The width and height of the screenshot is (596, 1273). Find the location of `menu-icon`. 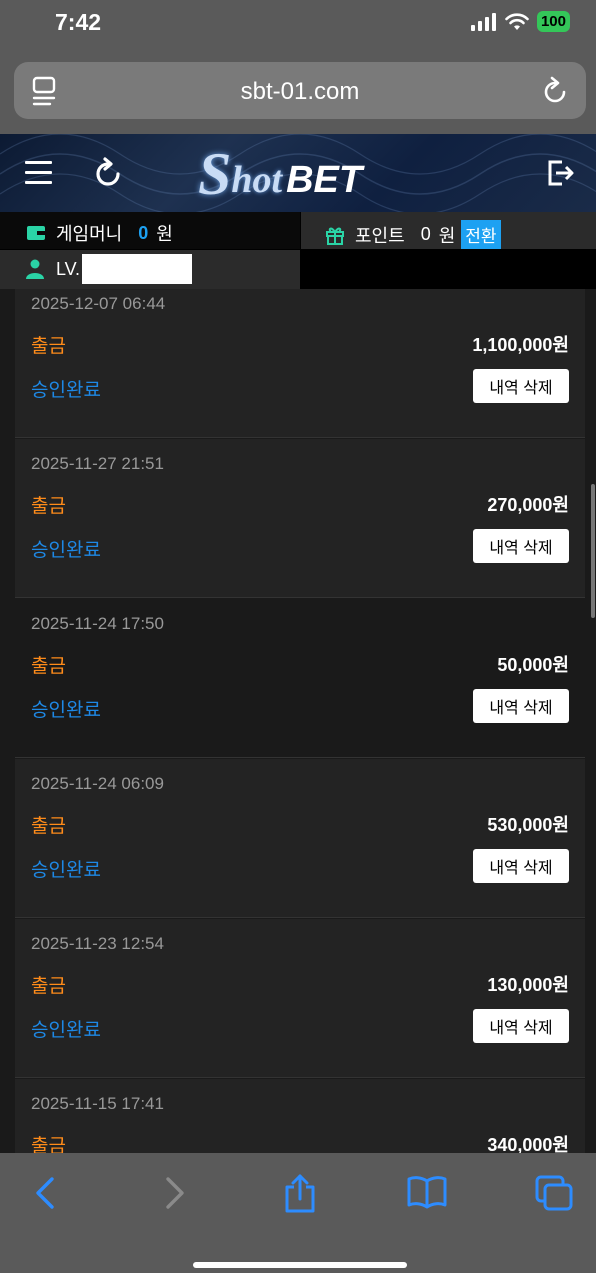

menu-icon is located at coordinates (38, 176).